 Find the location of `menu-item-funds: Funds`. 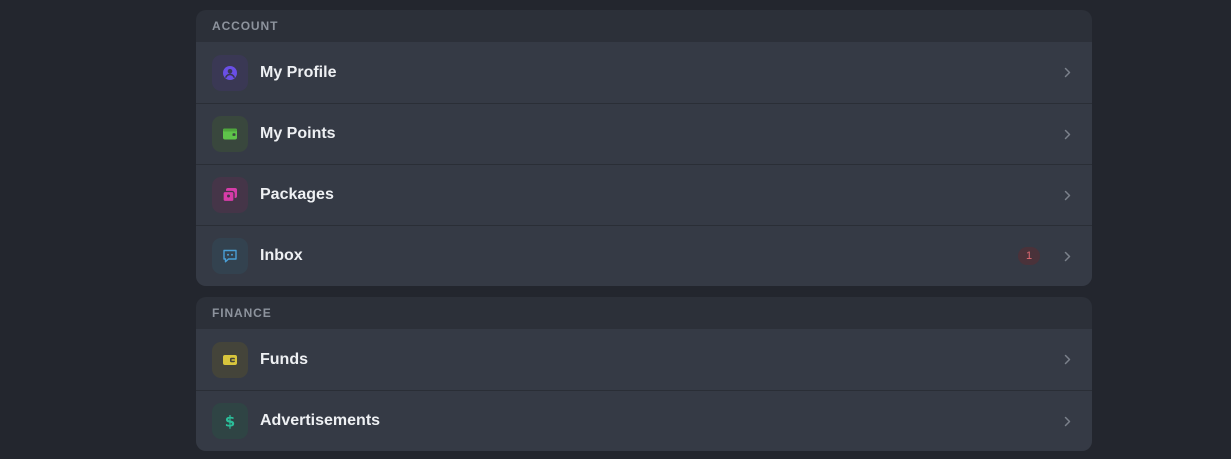

menu-item-funds: Funds is located at coordinates (644, 359).